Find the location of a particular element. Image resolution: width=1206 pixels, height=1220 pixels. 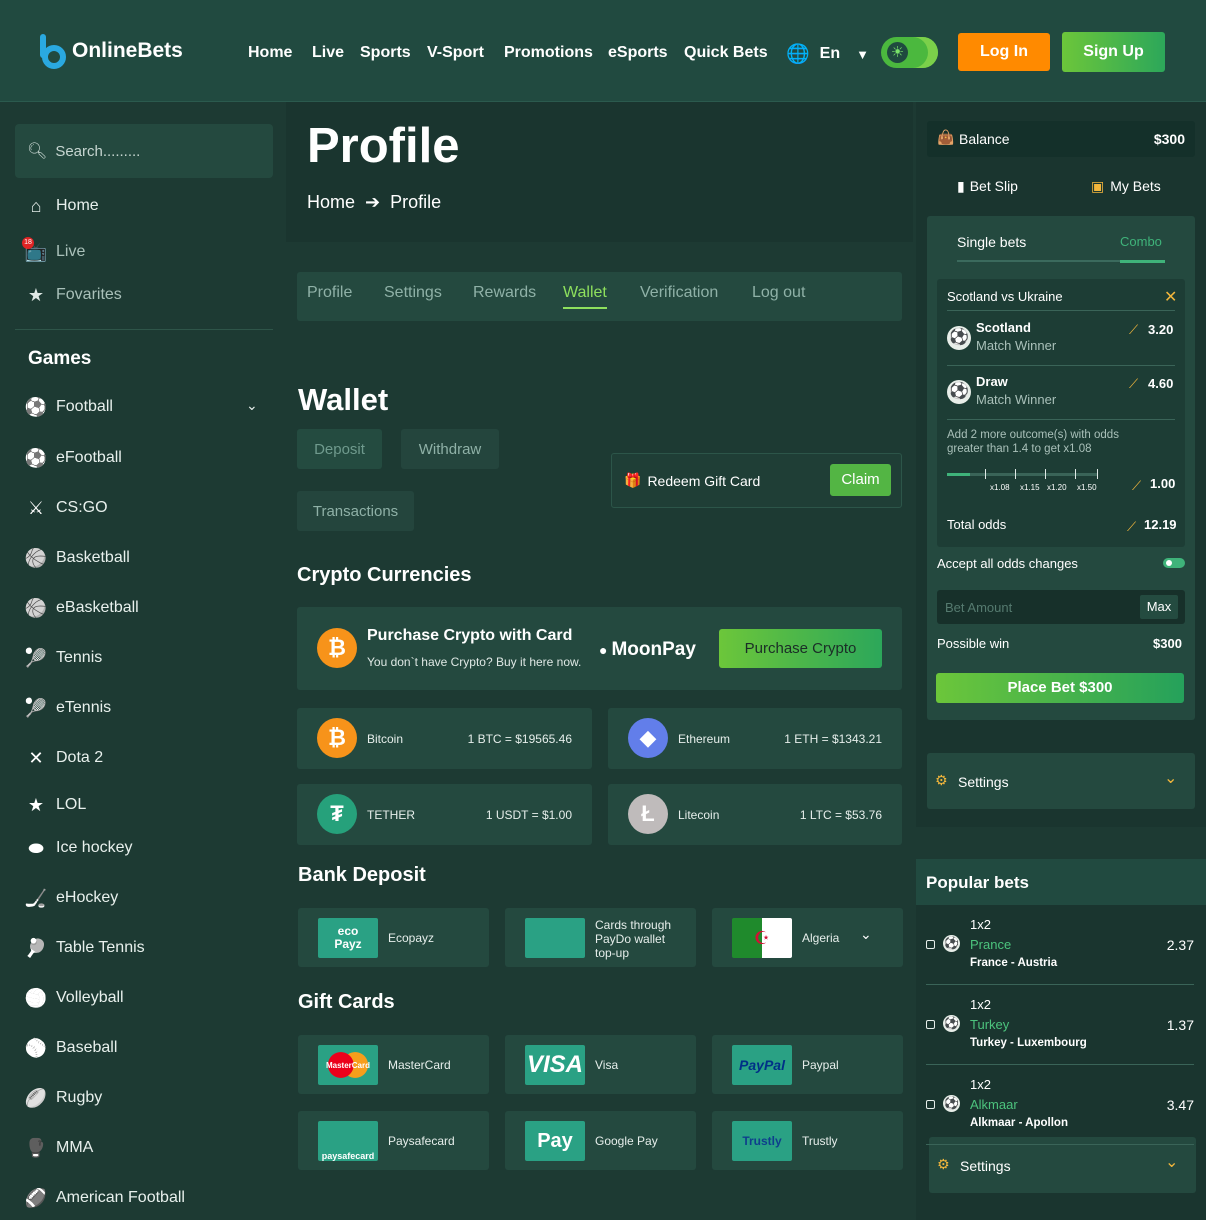

selection-team: Scotland is located at coordinates (1003, 327).